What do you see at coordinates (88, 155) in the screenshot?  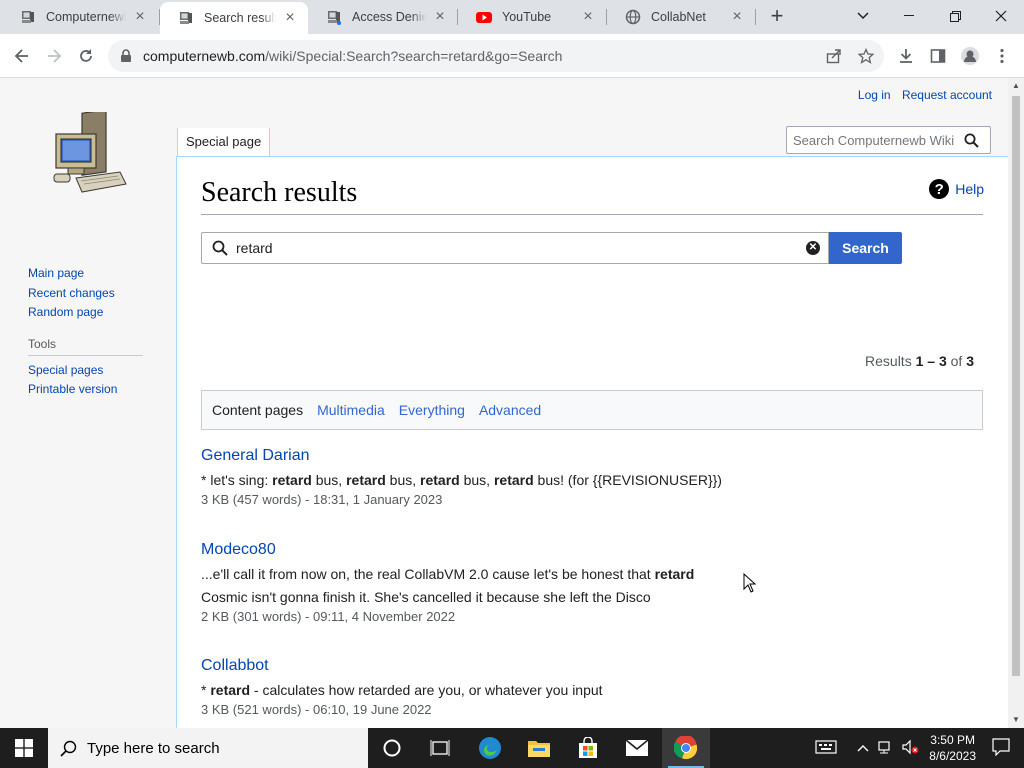 I see `site-logo` at bounding box center [88, 155].